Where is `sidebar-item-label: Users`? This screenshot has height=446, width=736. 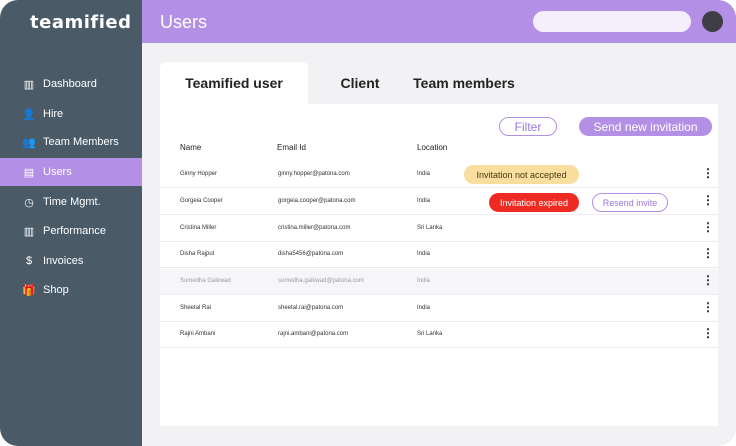
sidebar-item-label: Users is located at coordinates (57, 172).